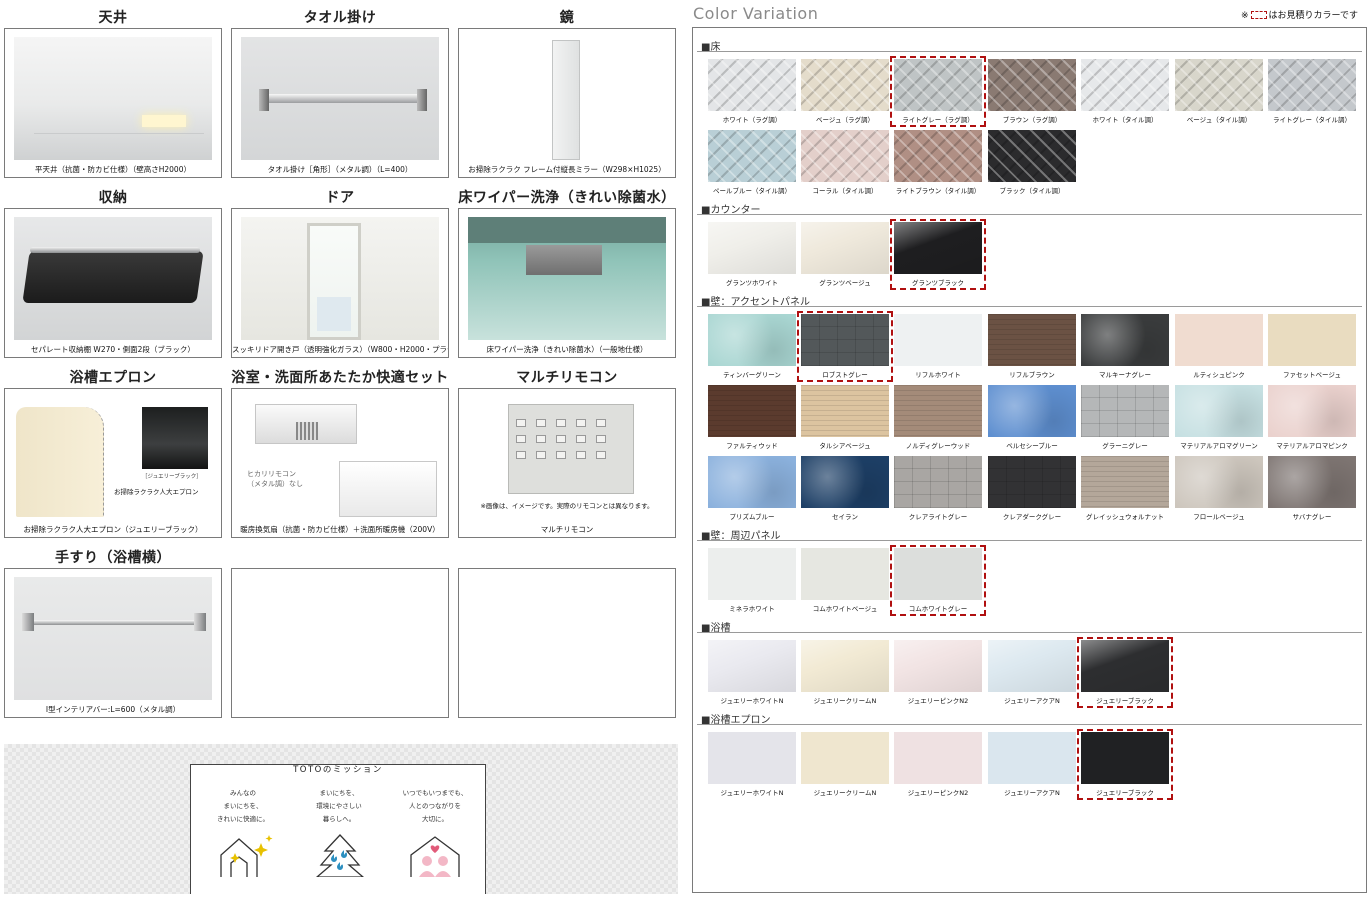 This screenshot has width=1372, height=899. I want to click on color-swatch: ライトグレー（タイル調）, so click(1312, 91).